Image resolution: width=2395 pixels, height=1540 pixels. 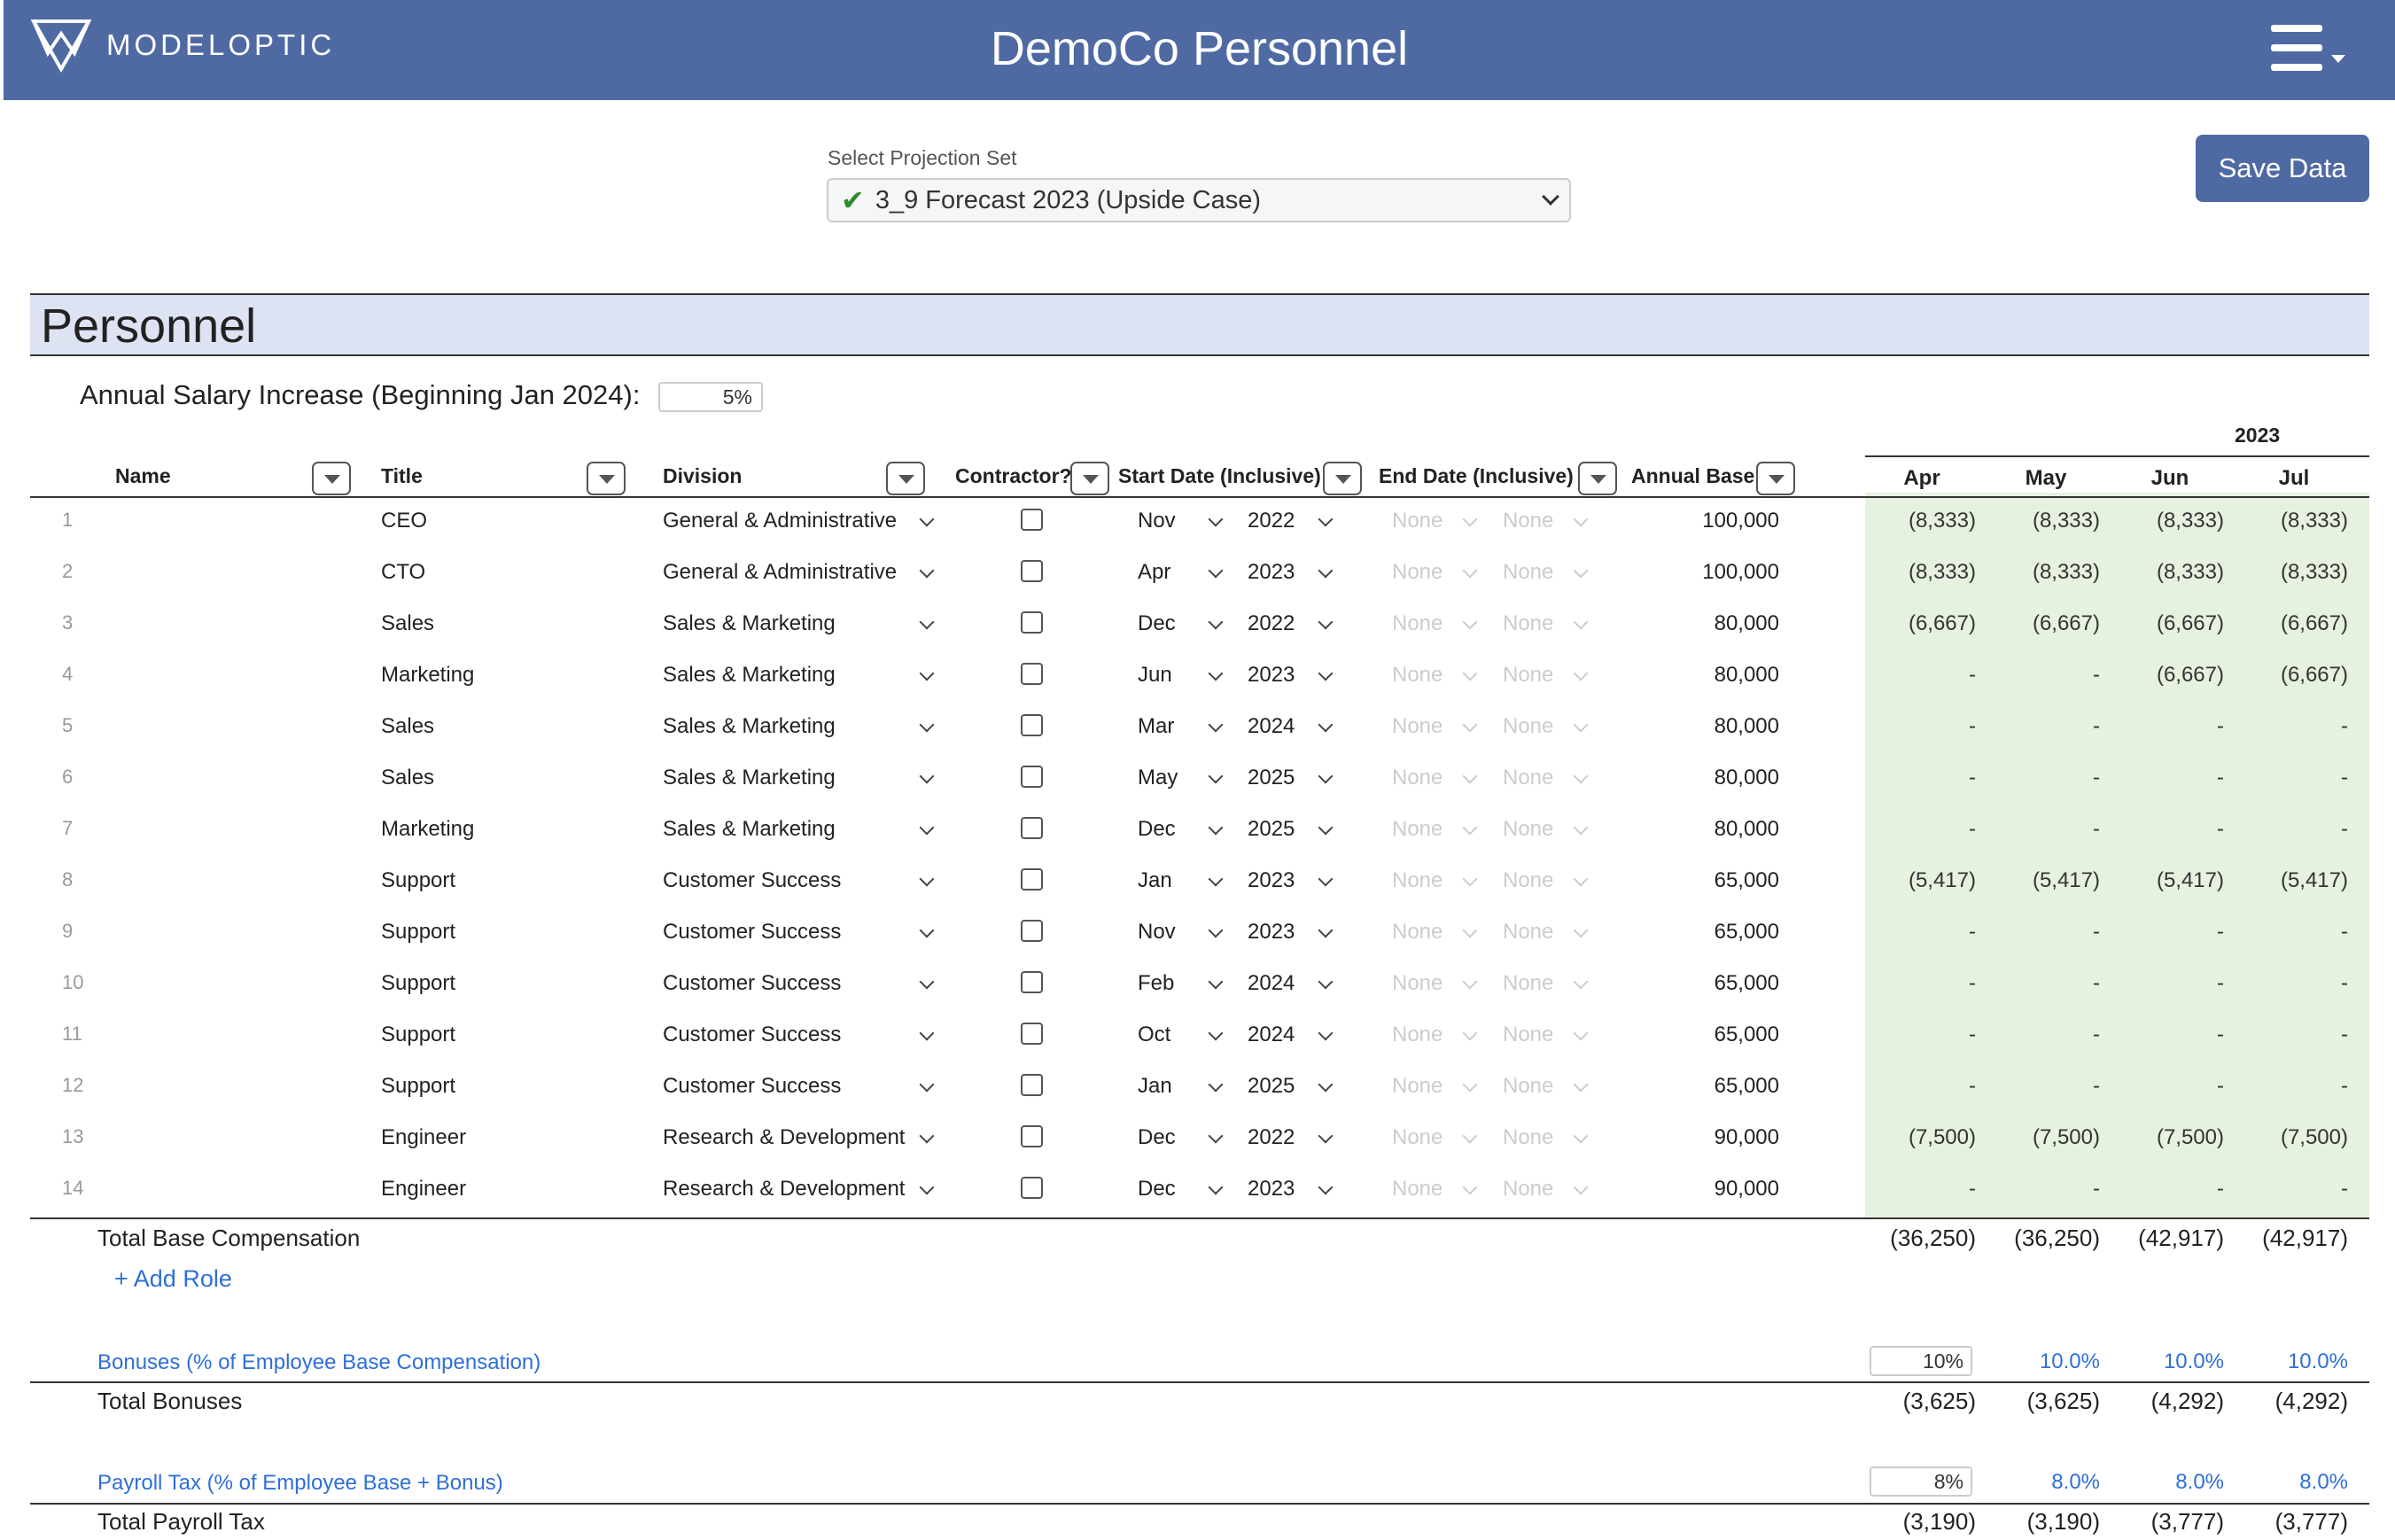 What do you see at coordinates (1271, 778) in the screenshot?
I see `start-year-select: 2025` at bounding box center [1271, 778].